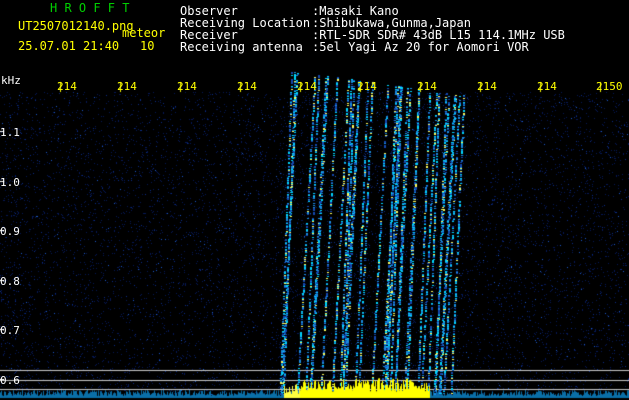  I want to click on y-tick-label: 1.1, so click(10, 132).